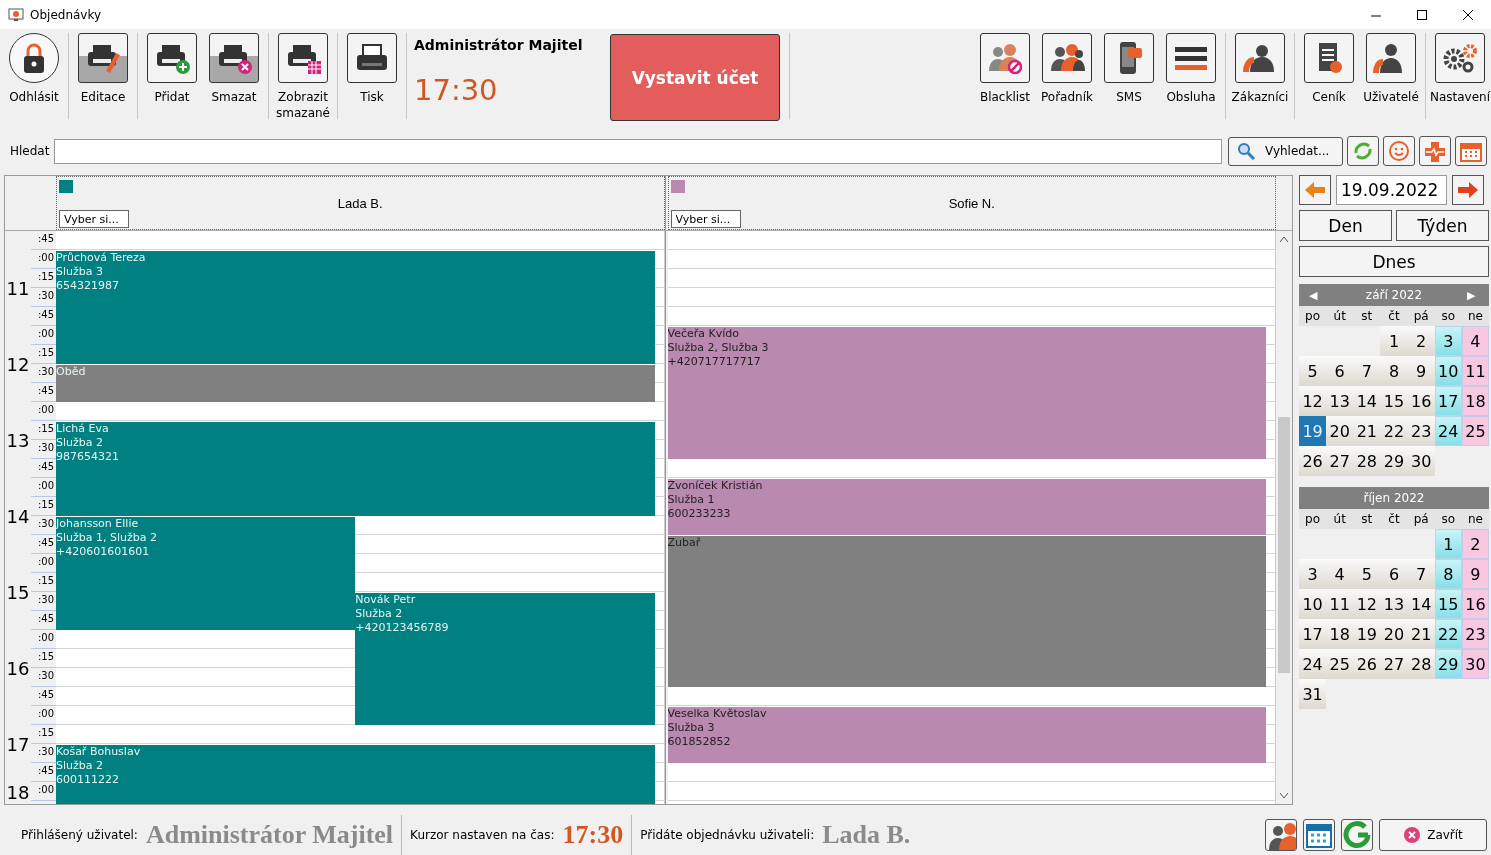 This screenshot has width=1491, height=855. Describe the element at coordinates (1433, 835) in the screenshot. I see `close-button: Zavřít` at that location.